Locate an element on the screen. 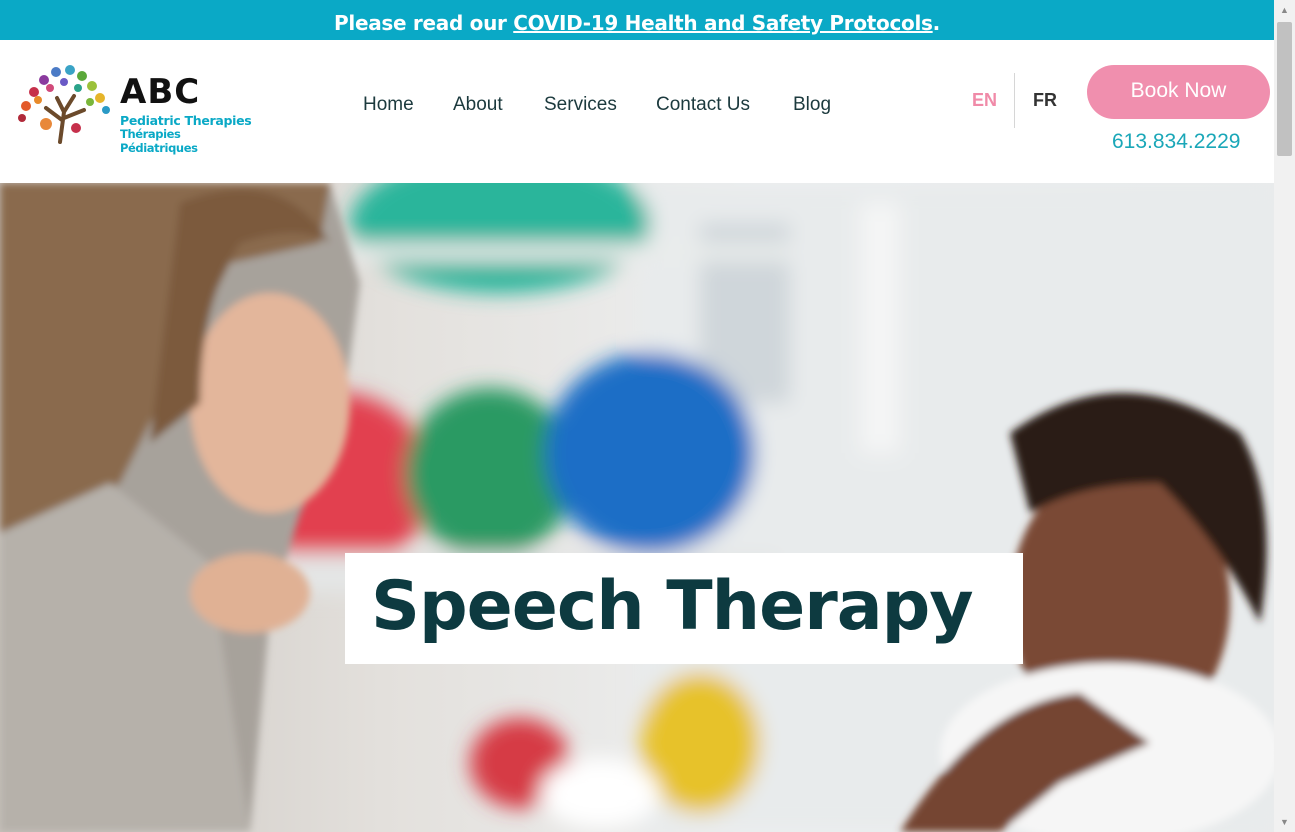 This screenshot has width=1295, height=832. nav-item-about: About is located at coordinates (478, 105).